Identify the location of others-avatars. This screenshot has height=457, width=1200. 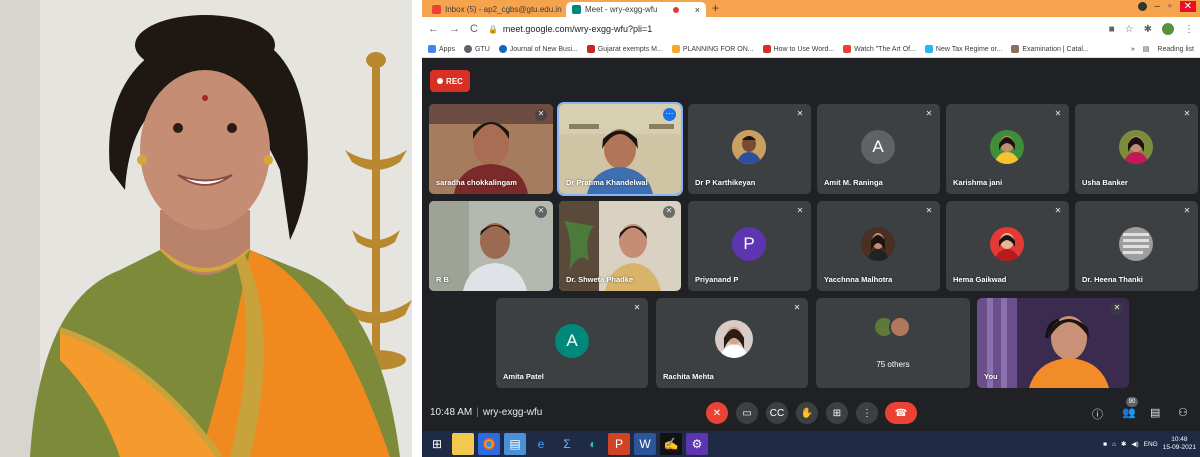
(893, 328).